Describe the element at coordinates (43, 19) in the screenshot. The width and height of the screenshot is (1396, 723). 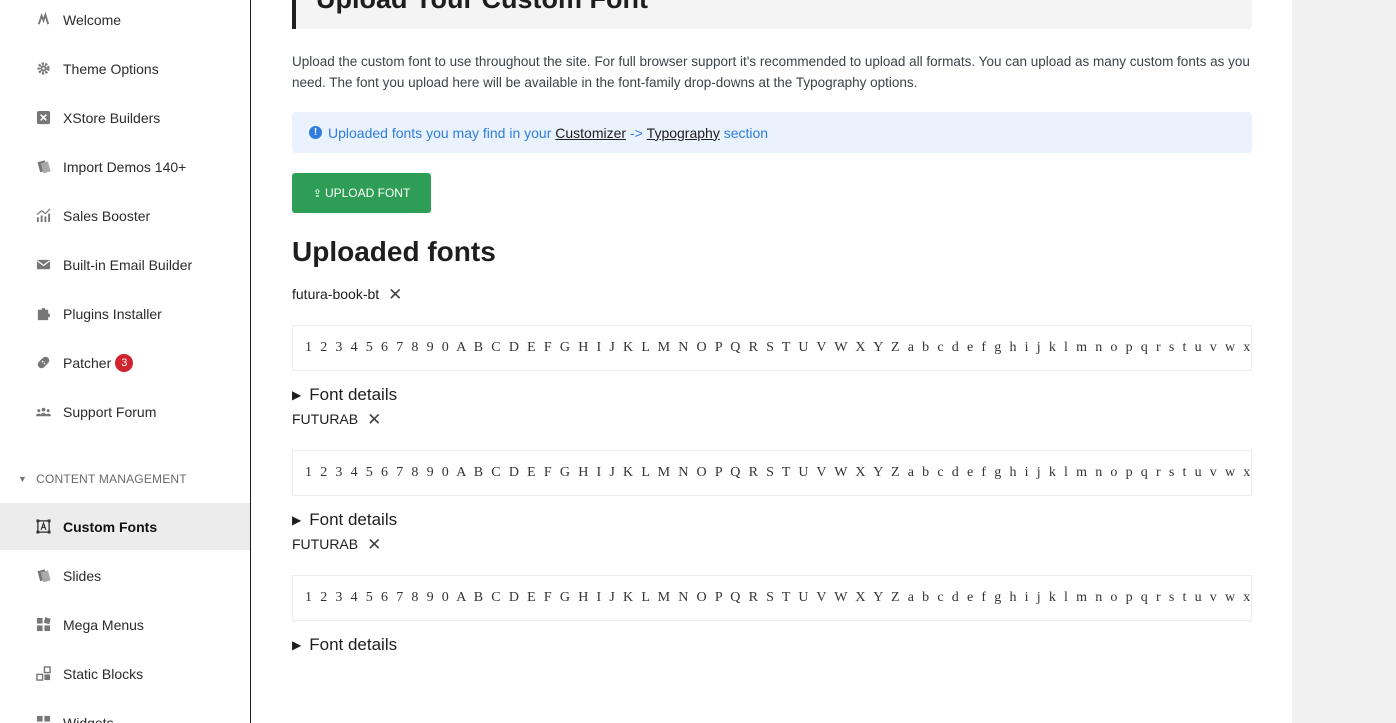
I see `welcome-icon` at that location.